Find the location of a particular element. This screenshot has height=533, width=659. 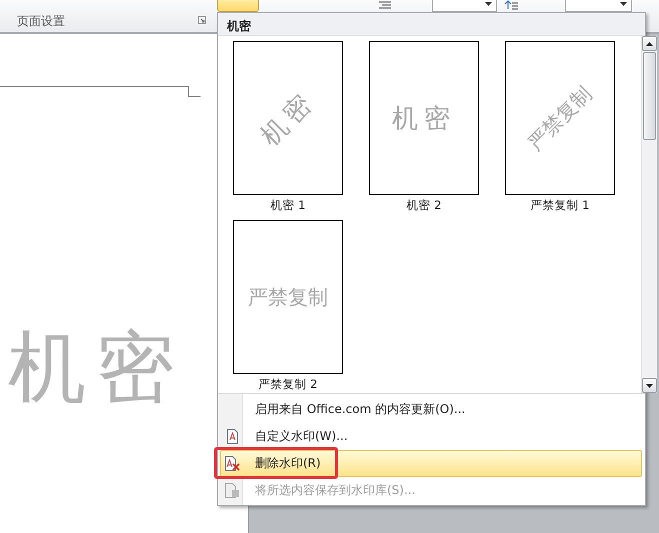

scroll-up-button is located at coordinates (649, 43).